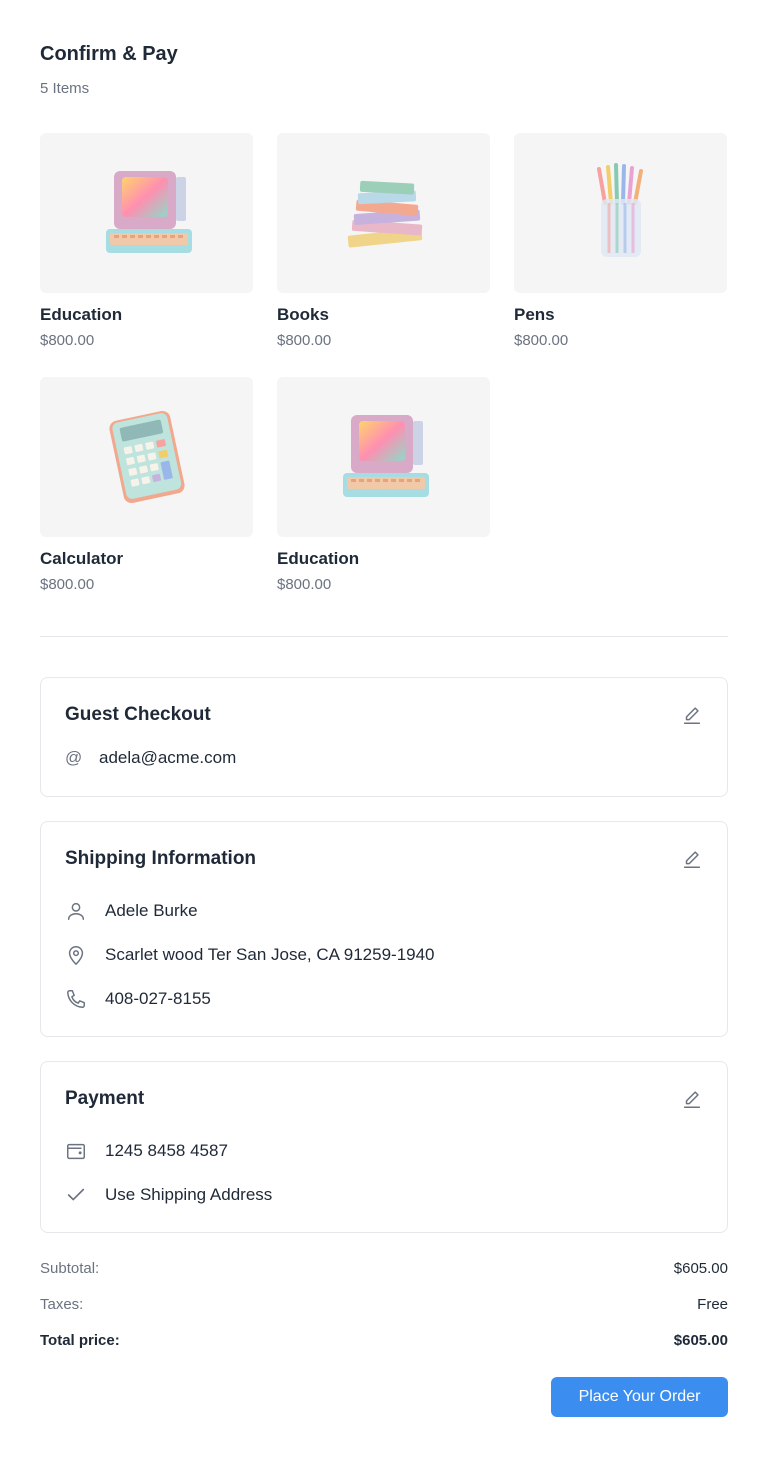 This screenshot has width=768, height=1457. I want to click on product-card: Pens $800.00, so click(620, 241).